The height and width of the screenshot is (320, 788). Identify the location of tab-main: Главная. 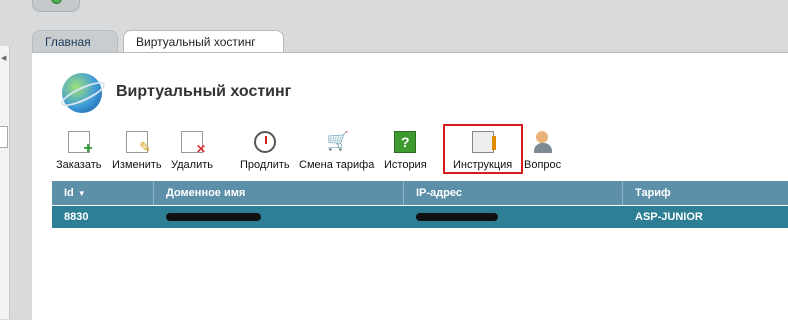
(75, 41).